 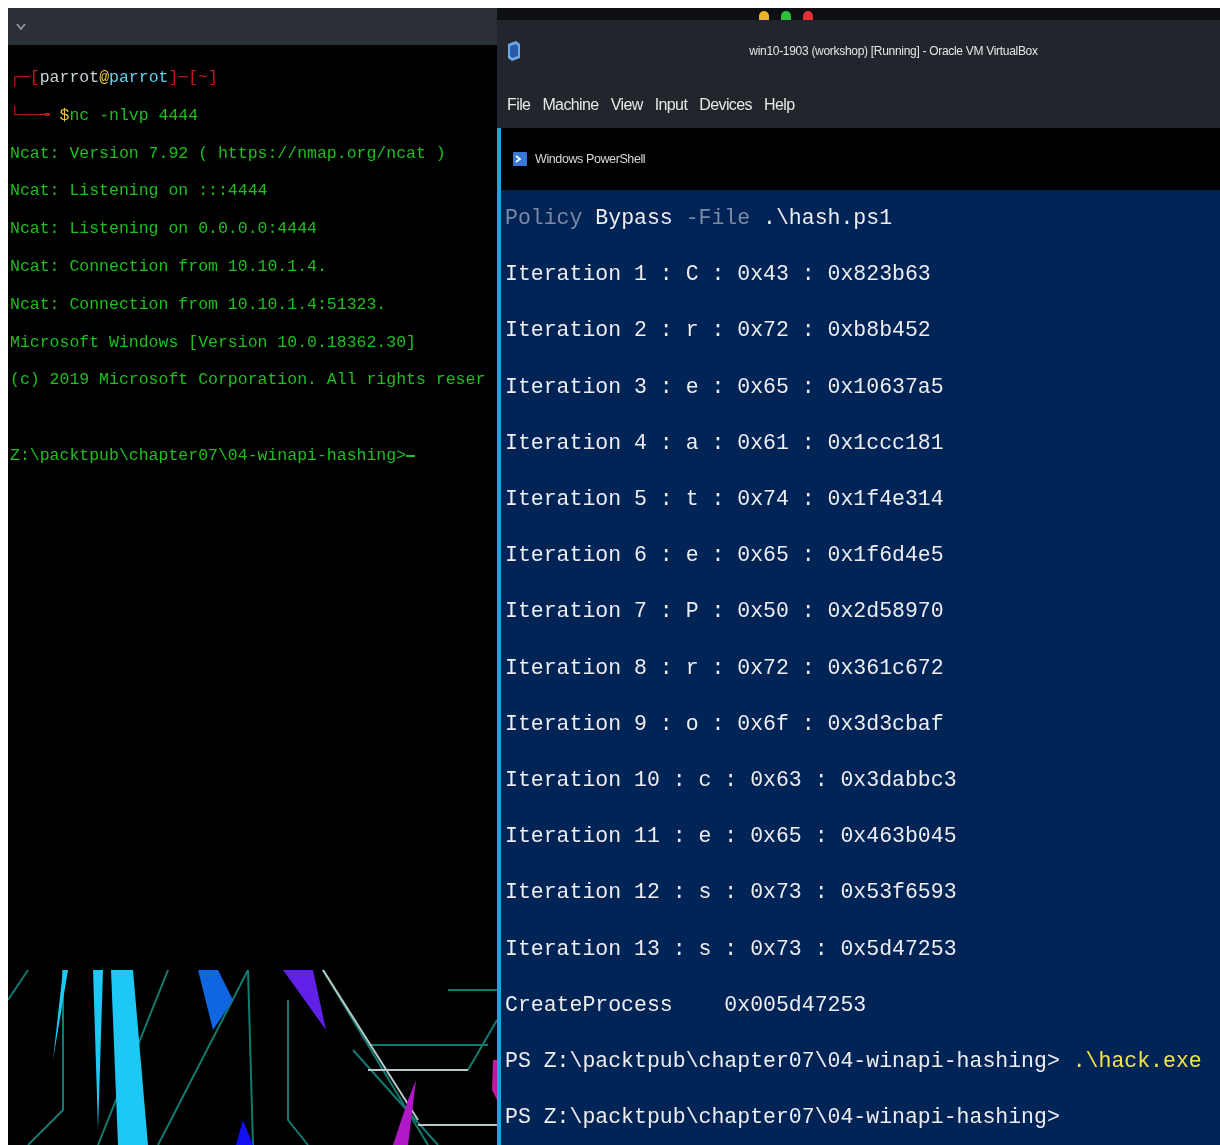 What do you see at coordinates (228, 153) in the screenshot?
I see `output-line: Ncat: Version 7.92 ( https://nmap.org/ncat )` at bounding box center [228, 153].